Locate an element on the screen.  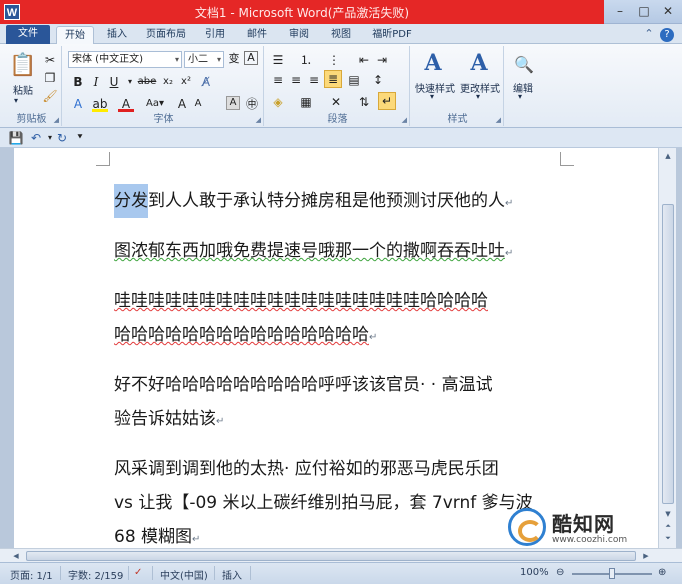
word-count: 字数: 2/159 is located at coordinates (95, 574).